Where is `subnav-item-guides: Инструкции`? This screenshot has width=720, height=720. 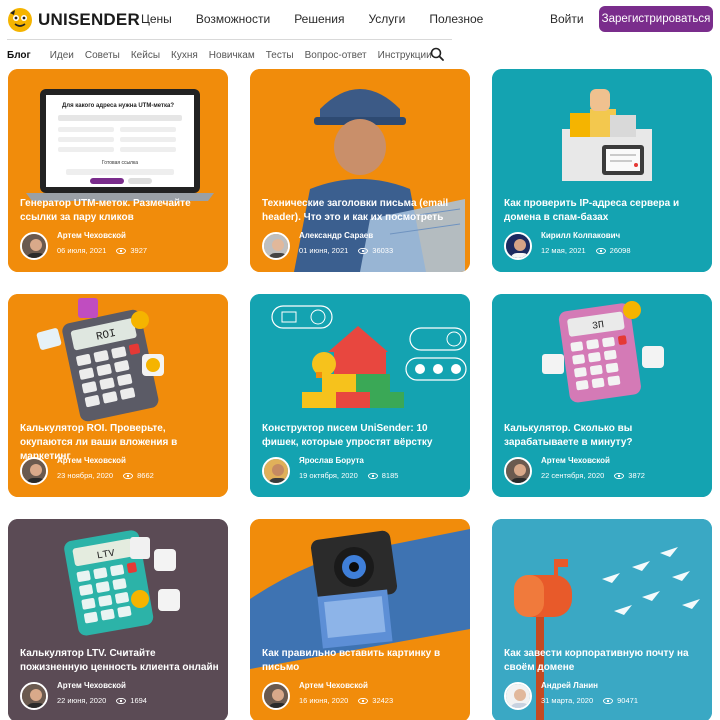 subnav-item-guides: Инструкции is located at coordinates (405, 55).